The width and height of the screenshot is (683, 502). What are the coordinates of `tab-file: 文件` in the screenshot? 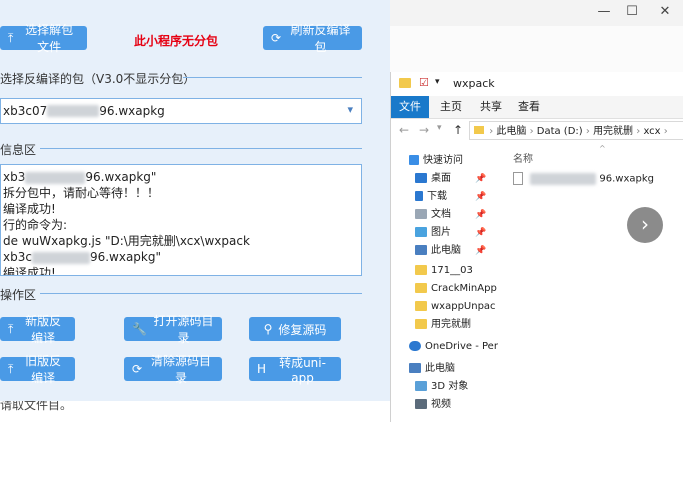 It's located at (410, 107).